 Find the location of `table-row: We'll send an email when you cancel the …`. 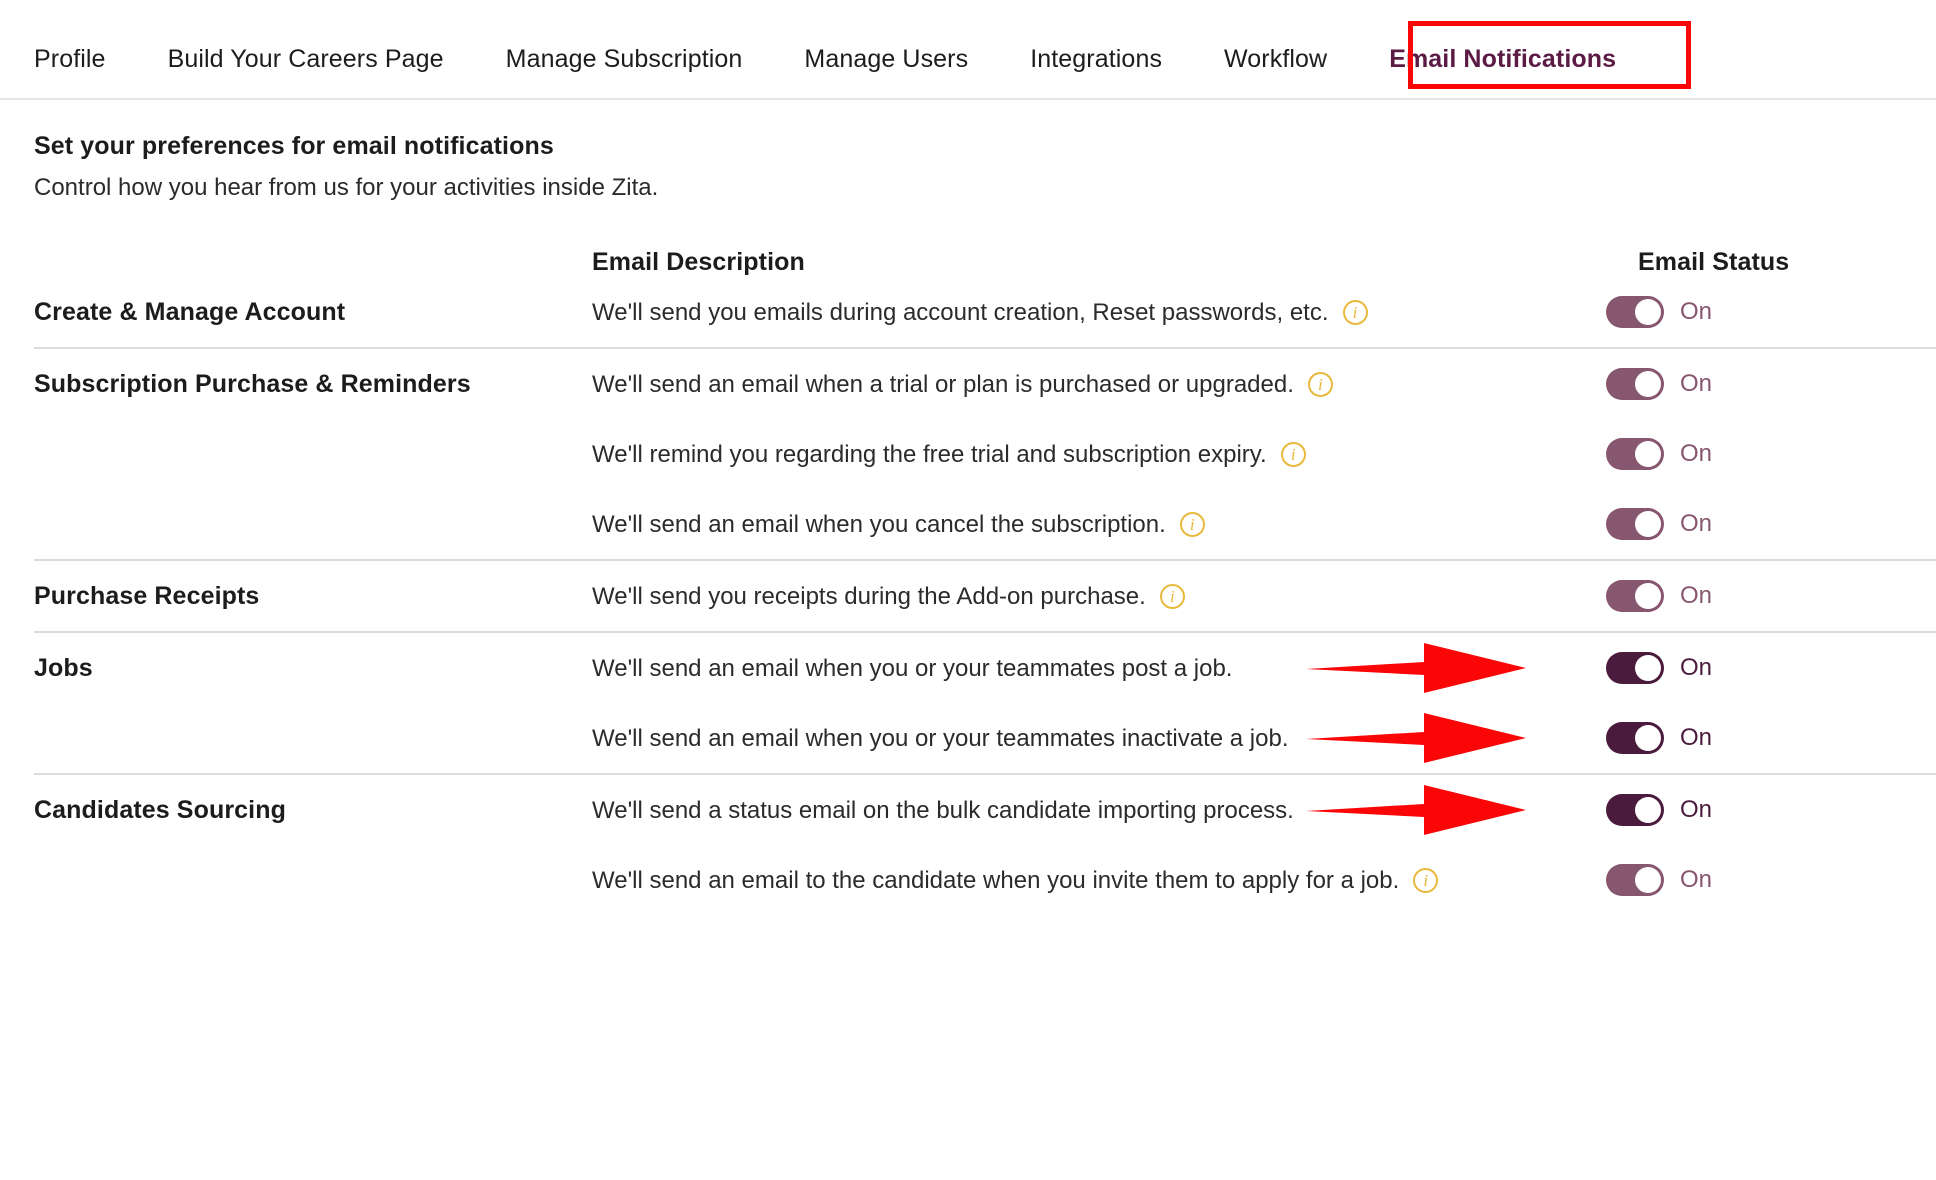

table-row: We'll send an email when you cancel the … is located at coordinates (968, 524).